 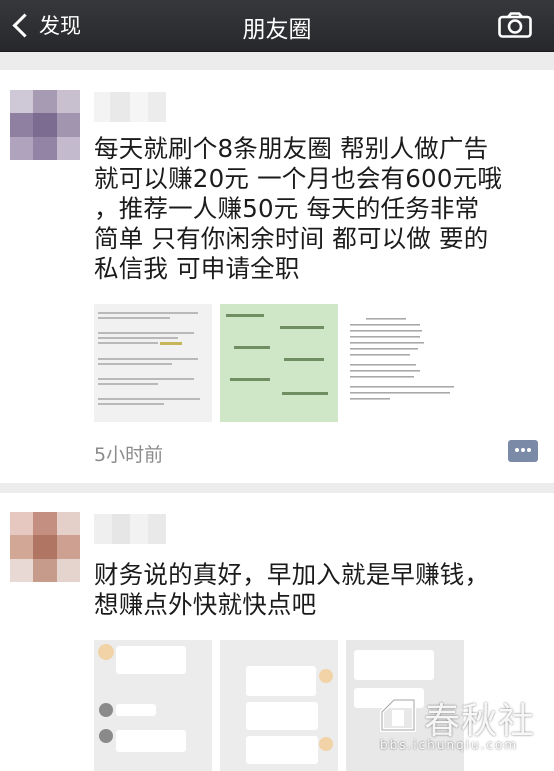 I want to click on feed-top-gap, so click(x=277, y=61).